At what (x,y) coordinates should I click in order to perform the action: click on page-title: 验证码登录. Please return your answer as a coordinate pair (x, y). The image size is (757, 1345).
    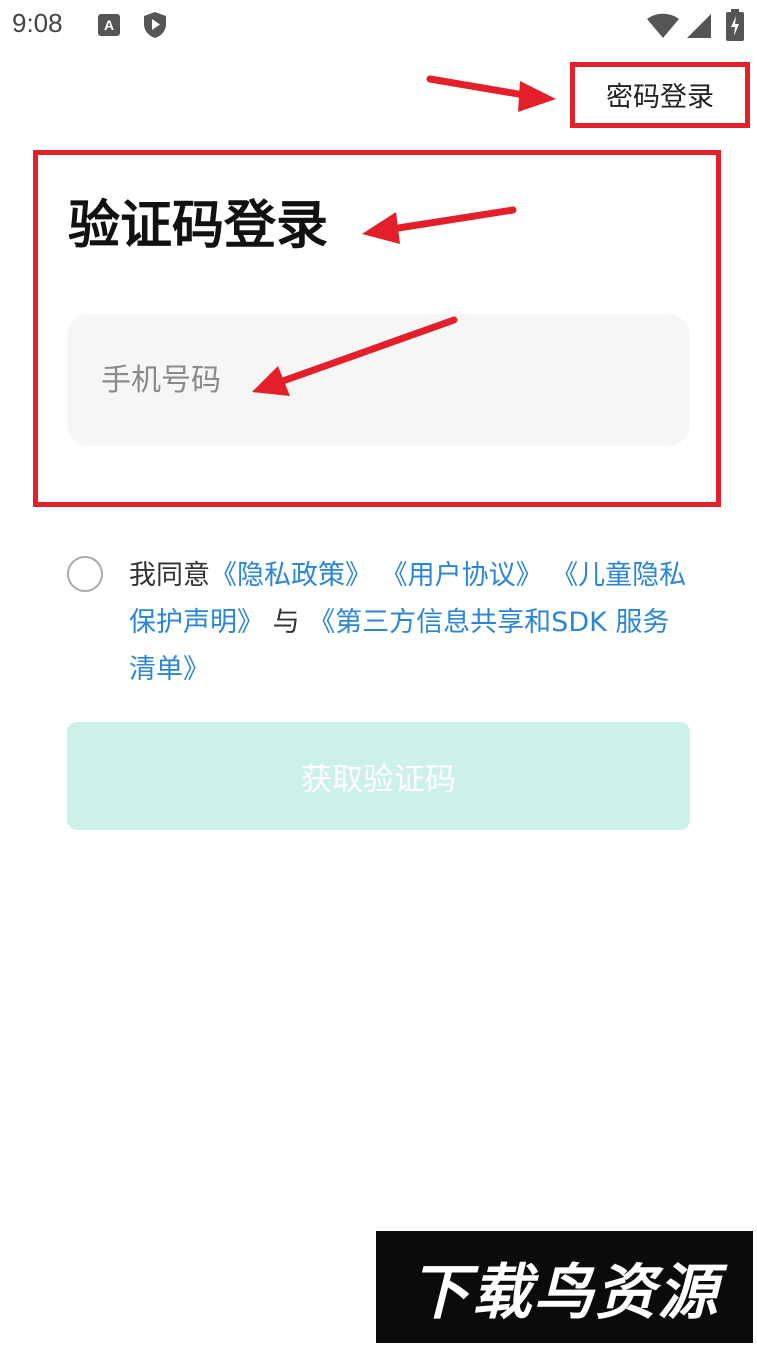
    Looking at the image, I should click on (198, 226).